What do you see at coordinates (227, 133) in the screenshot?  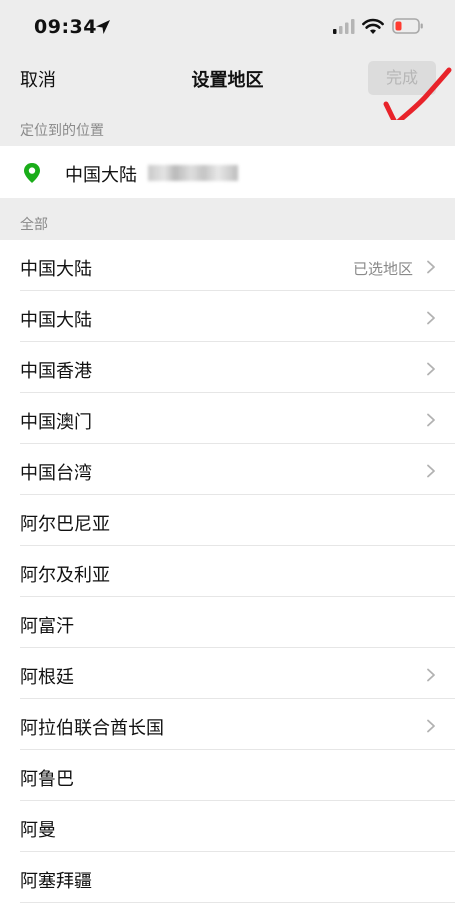 I see `located-section-header: 定位到的位置` at bounding box center [227, 133].